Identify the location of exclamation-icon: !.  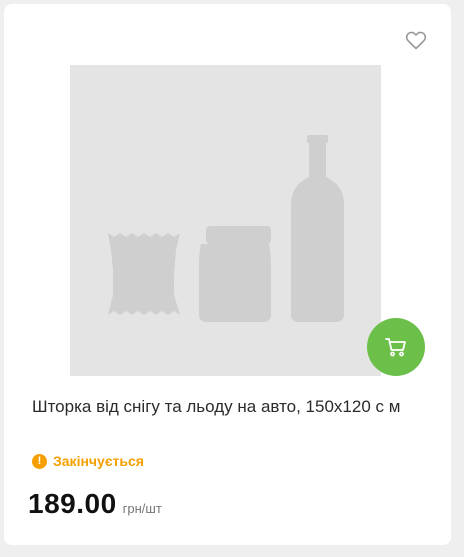
(39, 461).